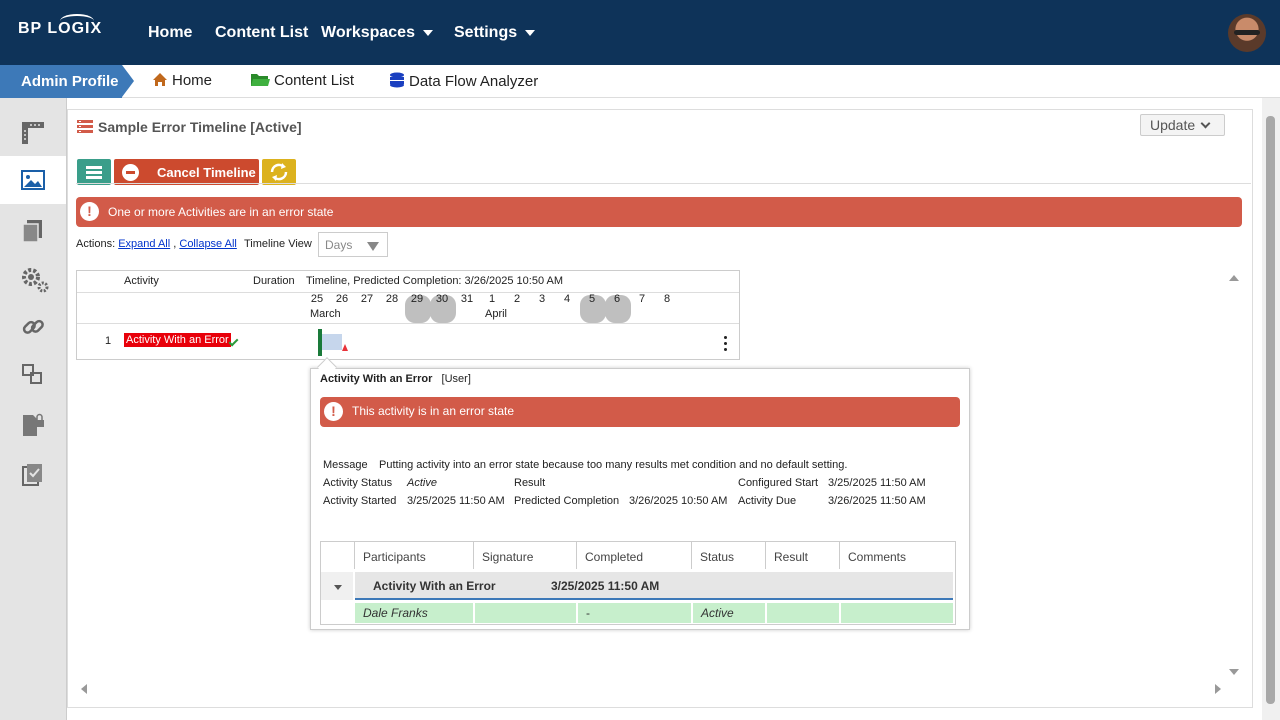  Describe the element at coordinates (442, 299) in the screenshot. I see `day-label: 30` at that location.